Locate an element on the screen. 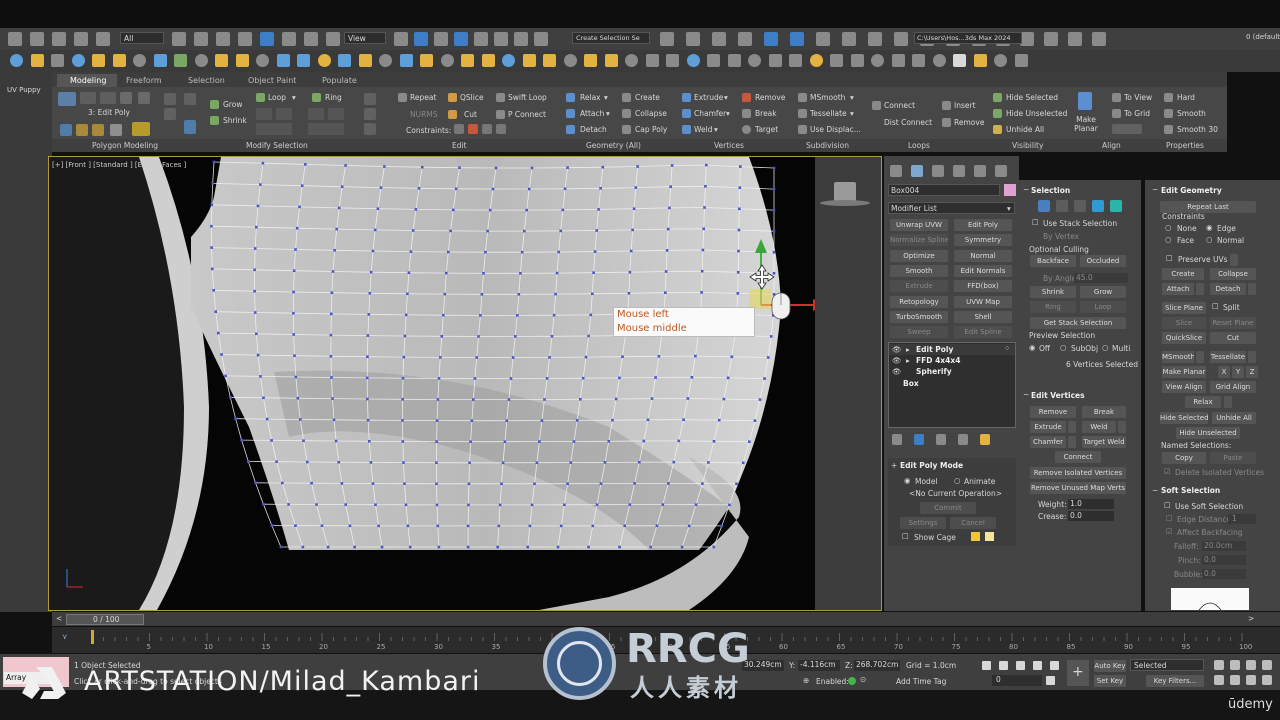  constraint-edge-icon is located at coordinates (473, 129).